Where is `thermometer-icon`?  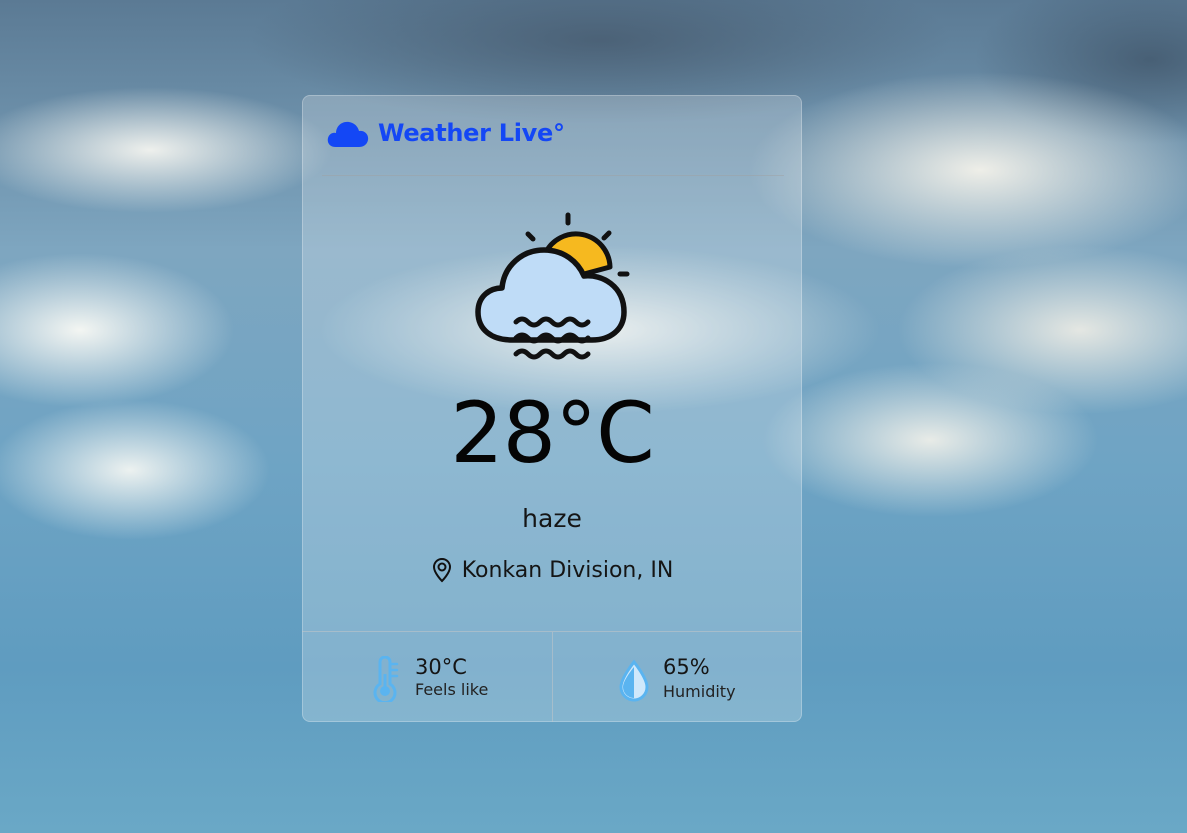 thermometer-icon is located at coordinates (386, 679).